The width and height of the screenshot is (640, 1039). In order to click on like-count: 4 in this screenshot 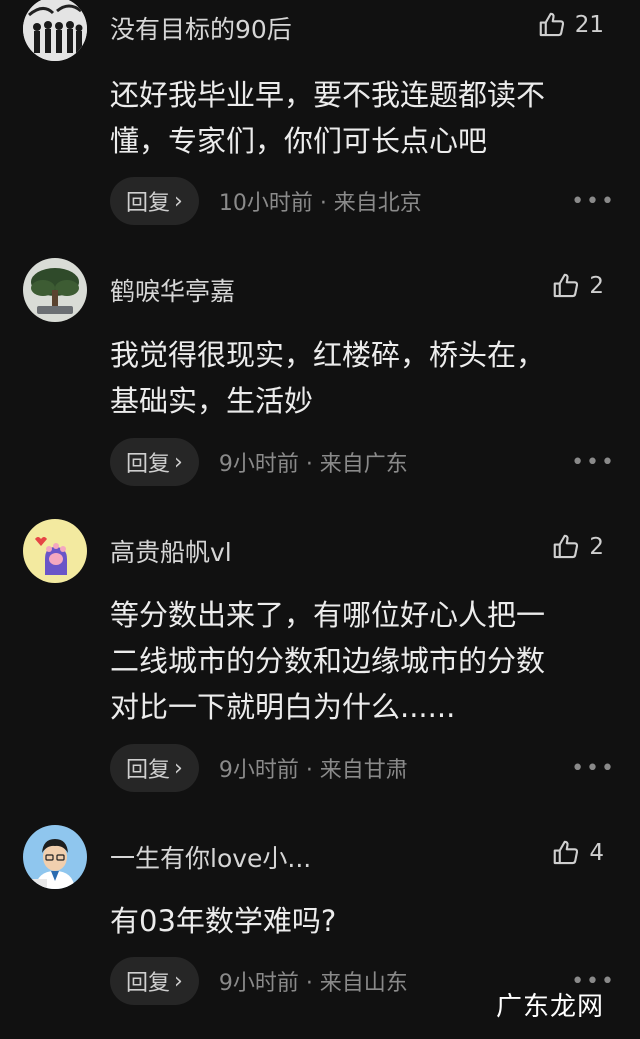, I will do `click(596, 853)`.